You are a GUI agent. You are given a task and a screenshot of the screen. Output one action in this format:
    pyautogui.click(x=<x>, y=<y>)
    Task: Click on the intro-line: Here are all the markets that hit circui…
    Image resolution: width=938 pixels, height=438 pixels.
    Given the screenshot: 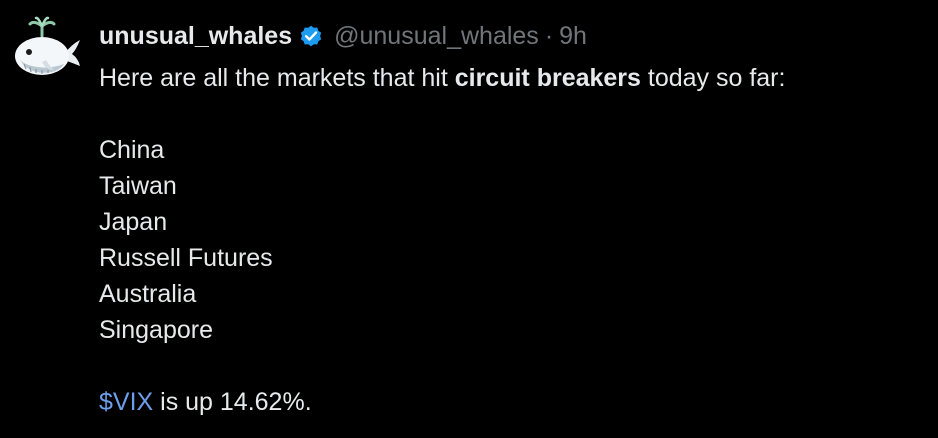 What is the action you would take?
    pyautogui.click(x=442, y=78)
    